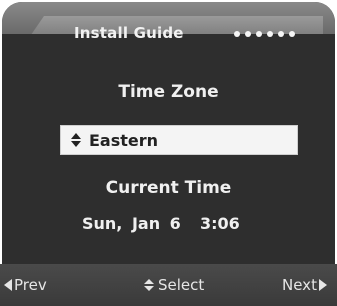 The height and width of the screenshot is (306, 337). What do you see at coordinates (264, 34) in the screenshot?
I see `step-progress-dots` at bounding box center [264, 34].